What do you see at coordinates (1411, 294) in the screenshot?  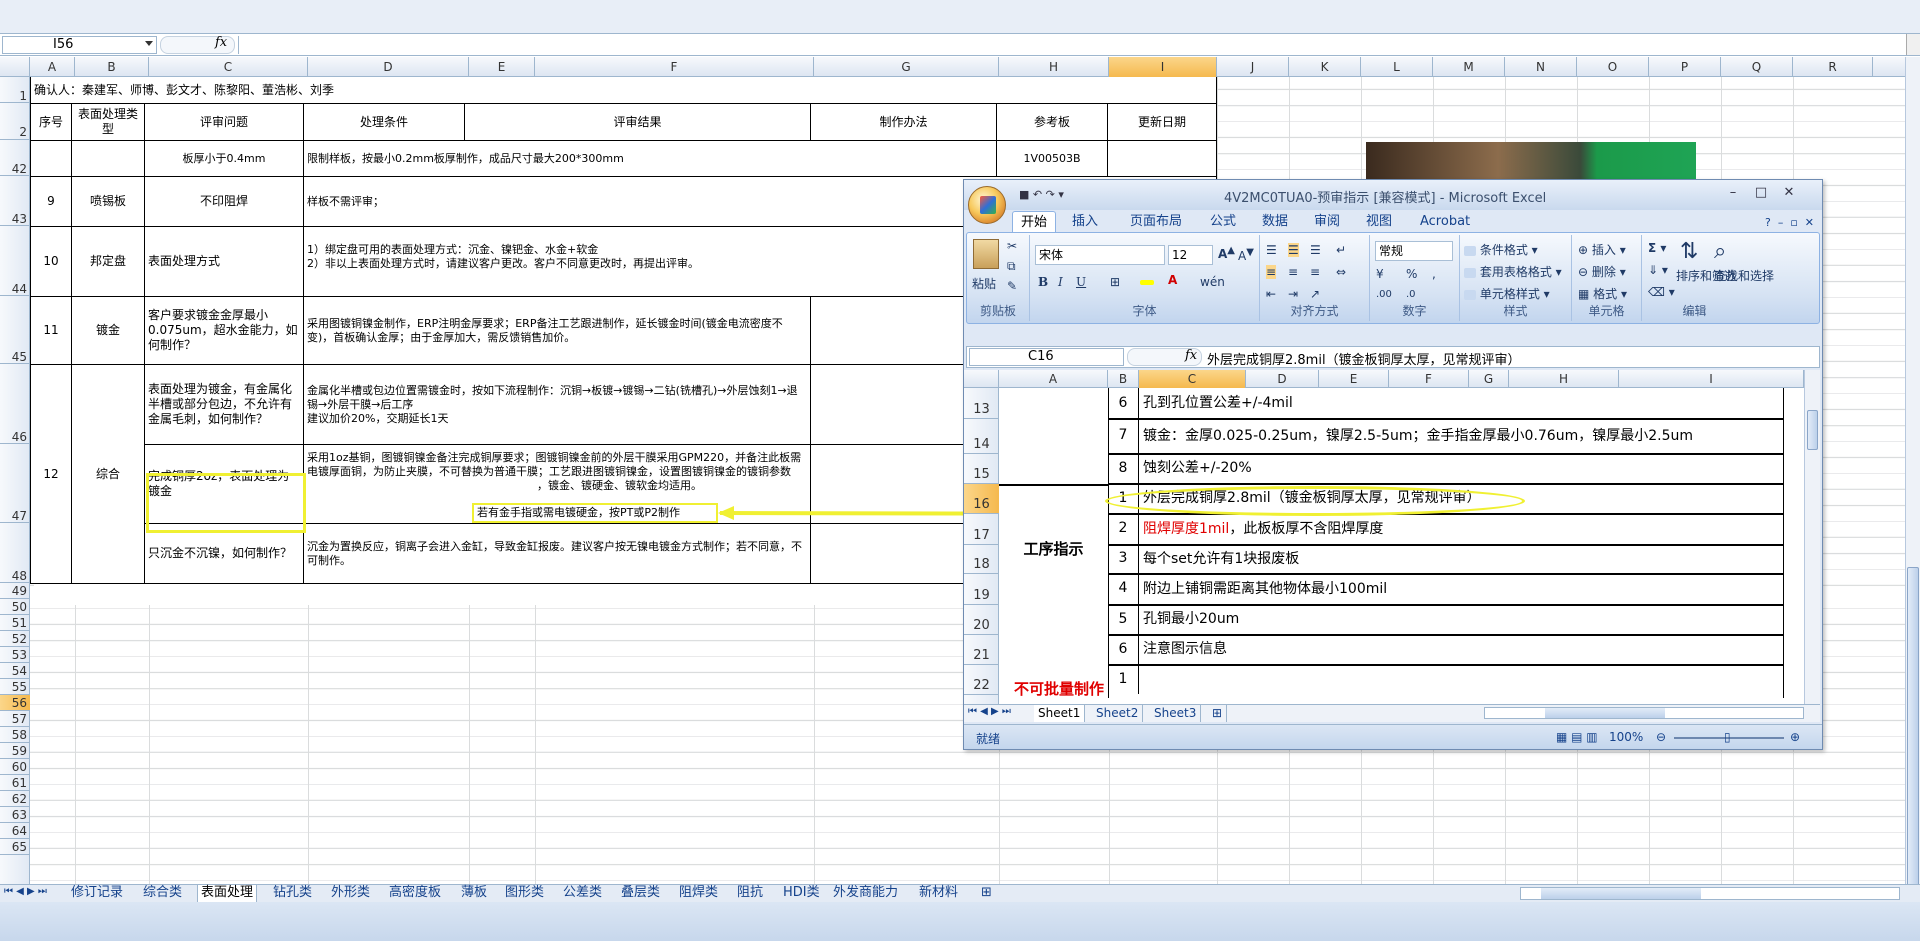 I see `decrease-decimal-icon: .0` at bounding box center [1411, 294].